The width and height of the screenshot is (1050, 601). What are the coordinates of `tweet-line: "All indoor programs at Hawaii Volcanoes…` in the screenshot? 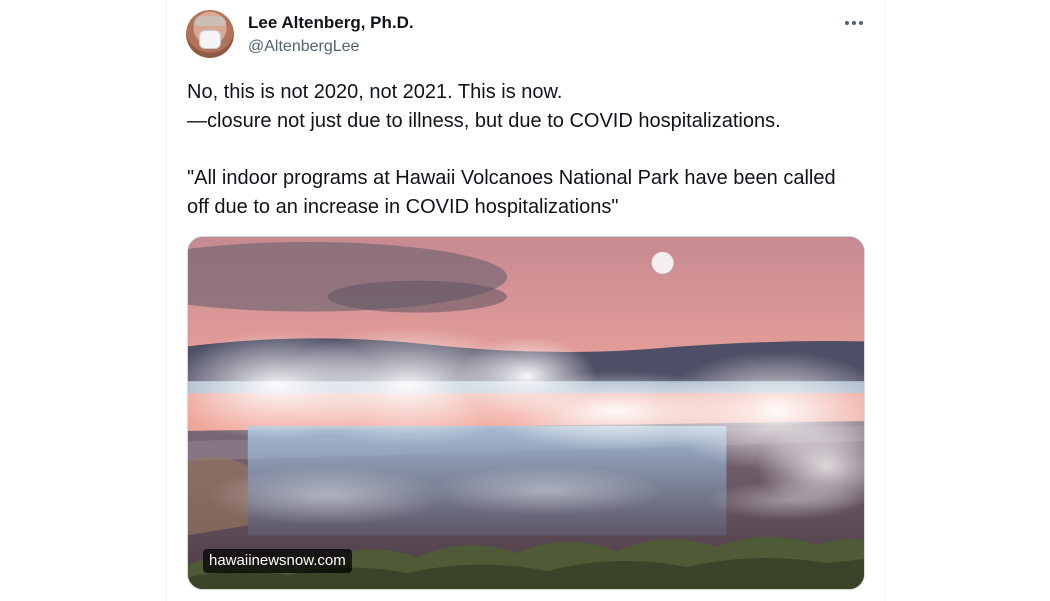 It's located at (511, 178).